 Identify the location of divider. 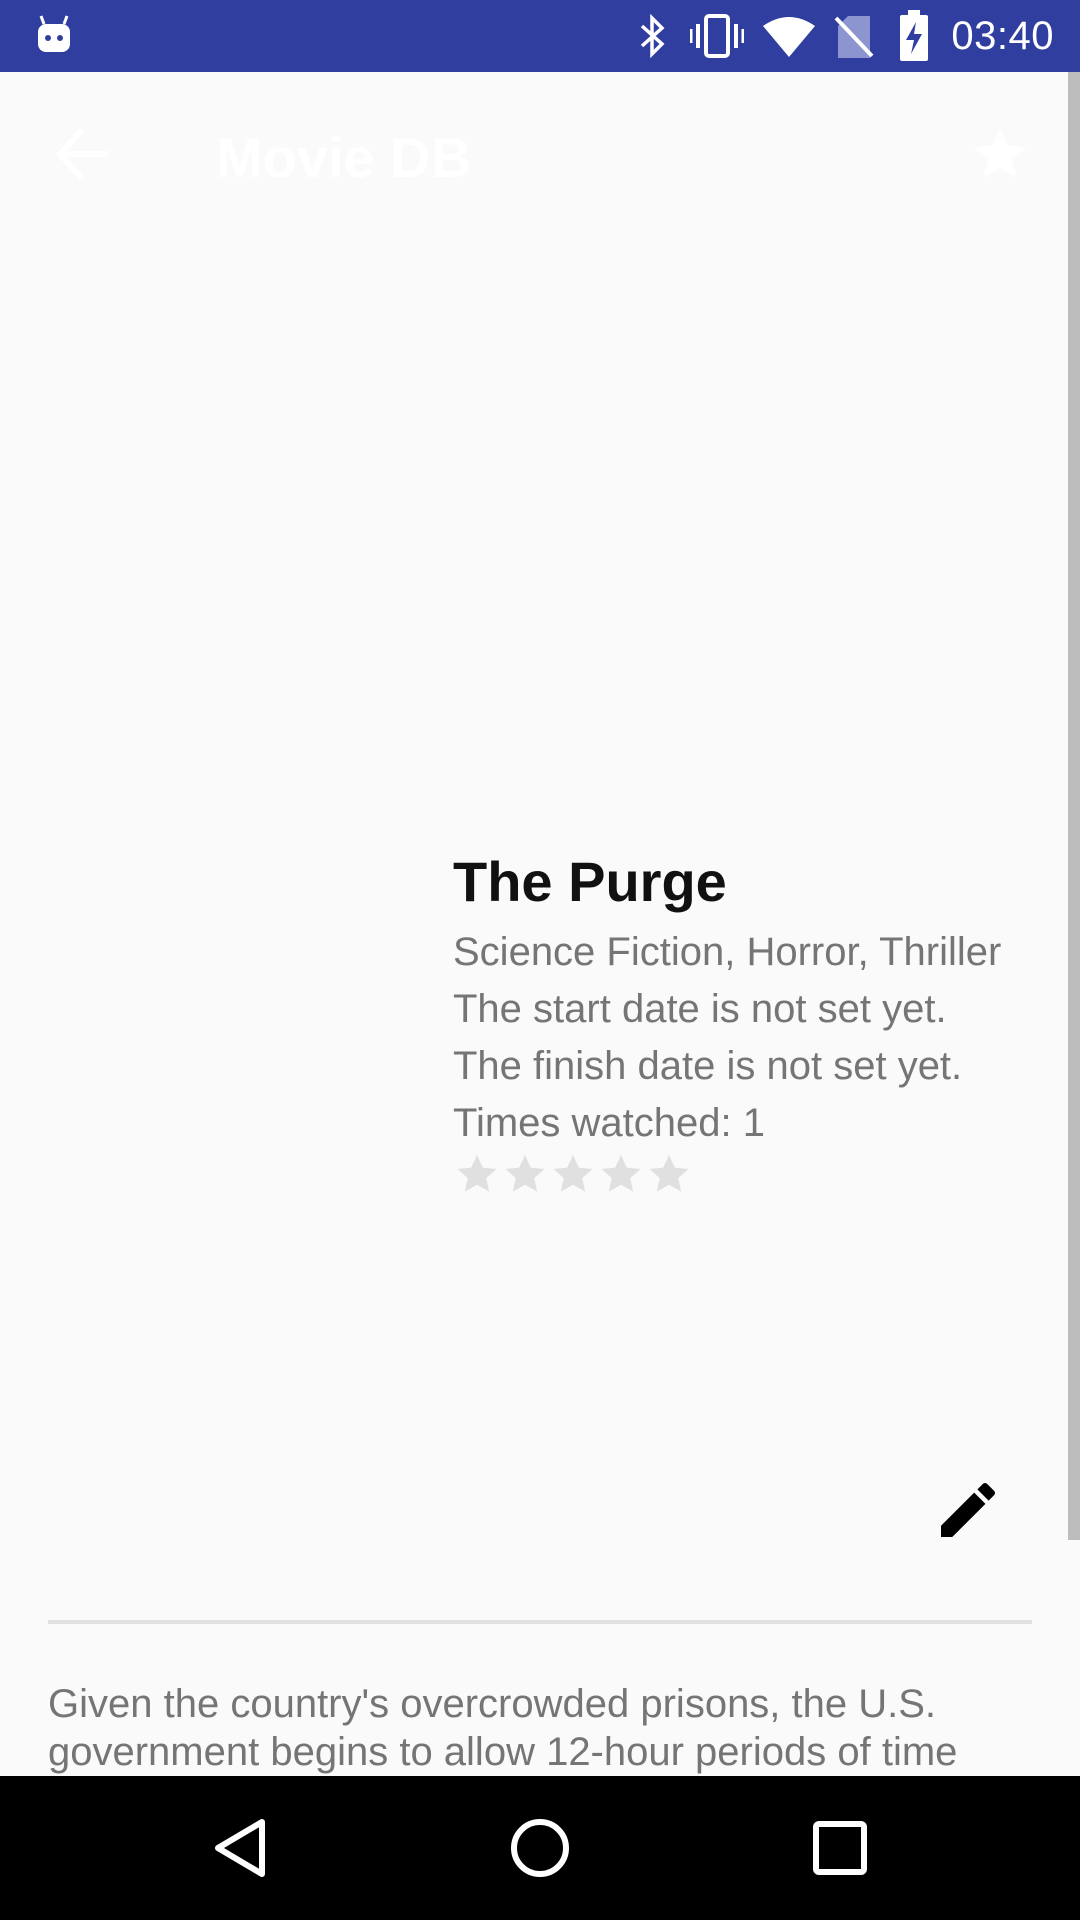
(540, 1622).